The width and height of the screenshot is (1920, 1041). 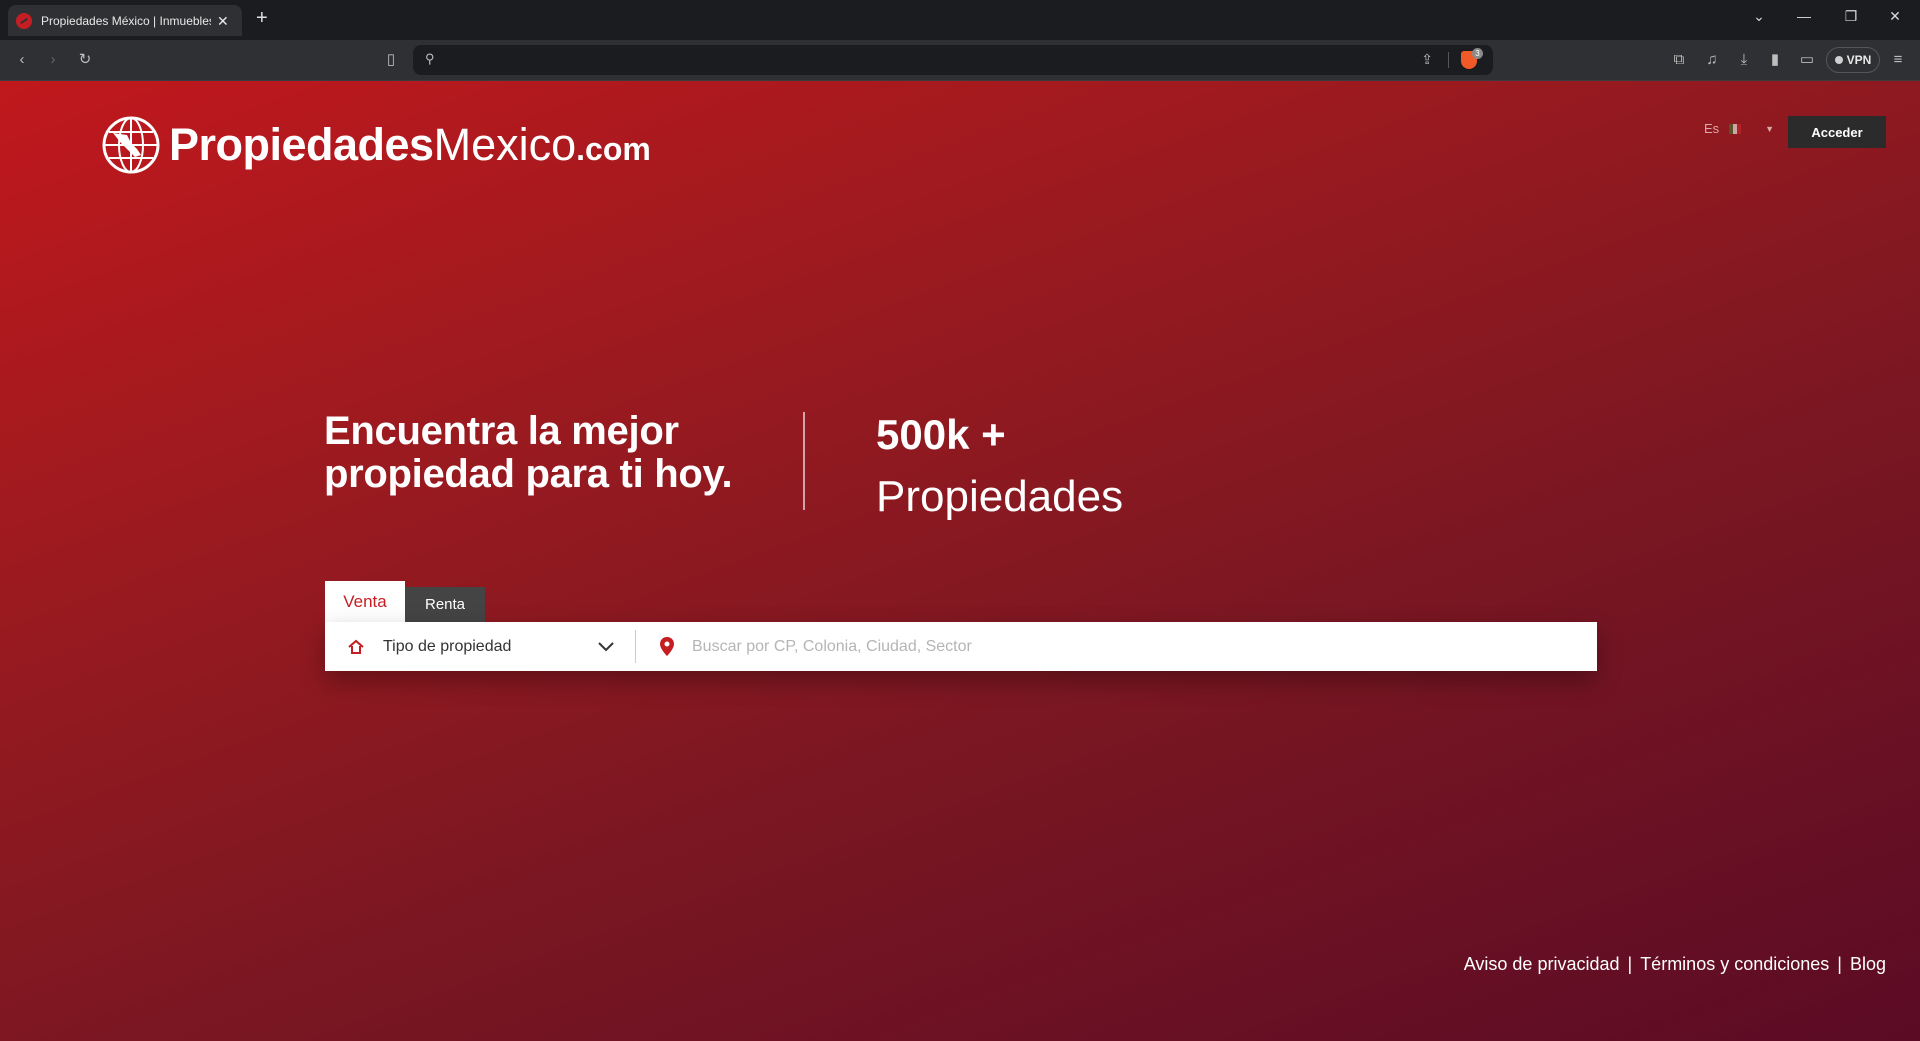 What do you see at coordinates (22, 60) in the screenshot?
I see `back-icon: ‹` at bounding box center [22, 60].